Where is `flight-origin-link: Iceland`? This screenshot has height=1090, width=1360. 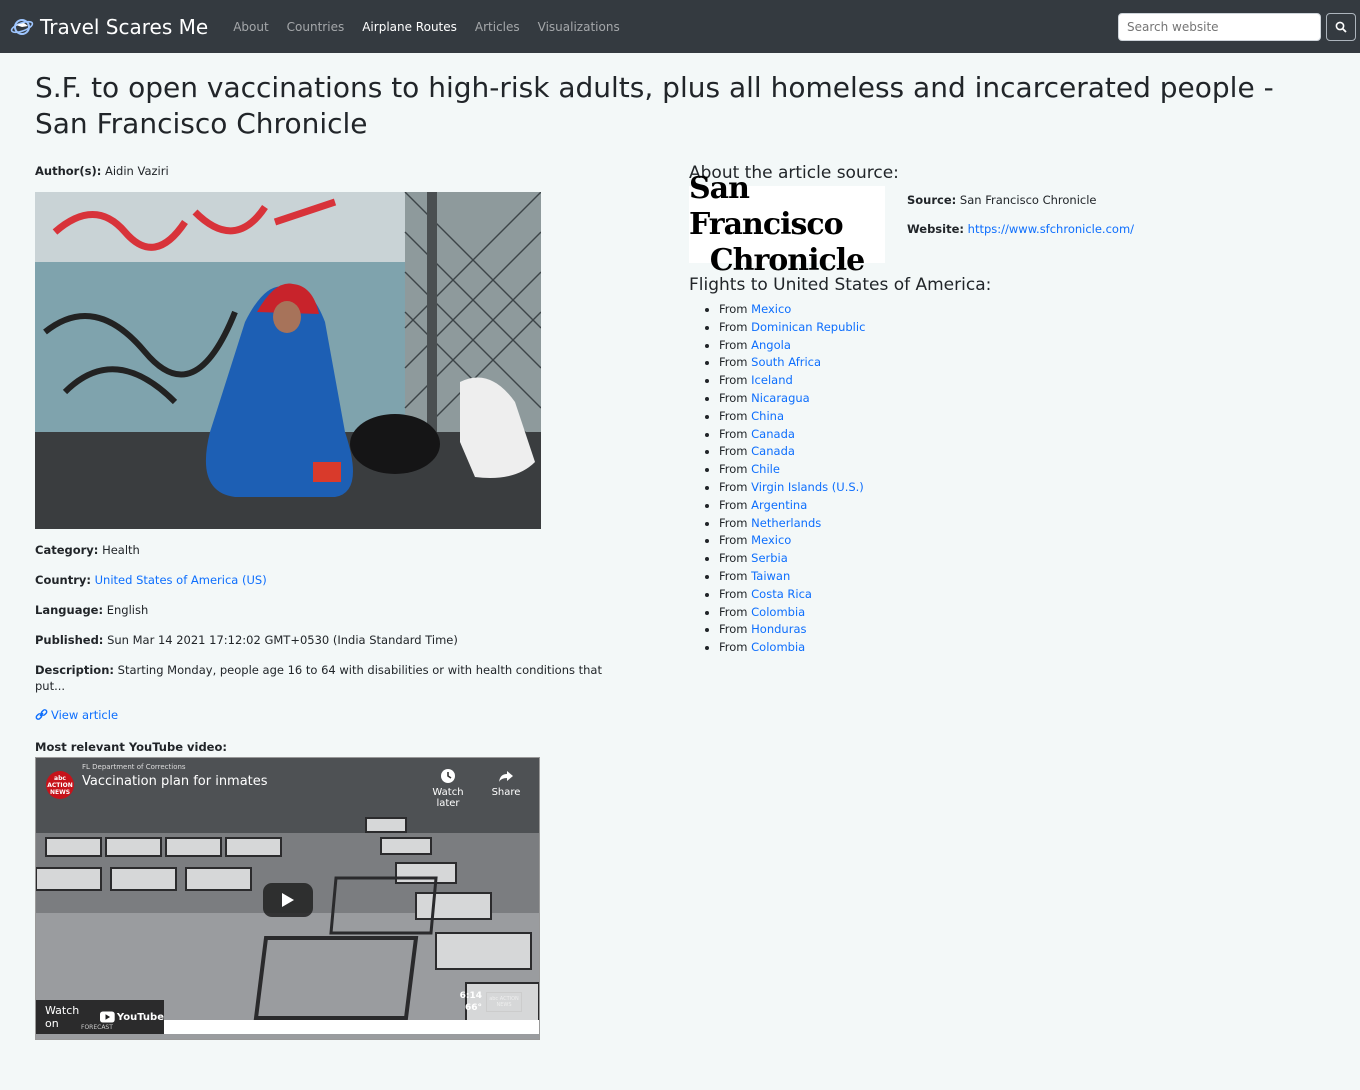
flight-origin-link: Iceland is located at coordinates (772, 380).